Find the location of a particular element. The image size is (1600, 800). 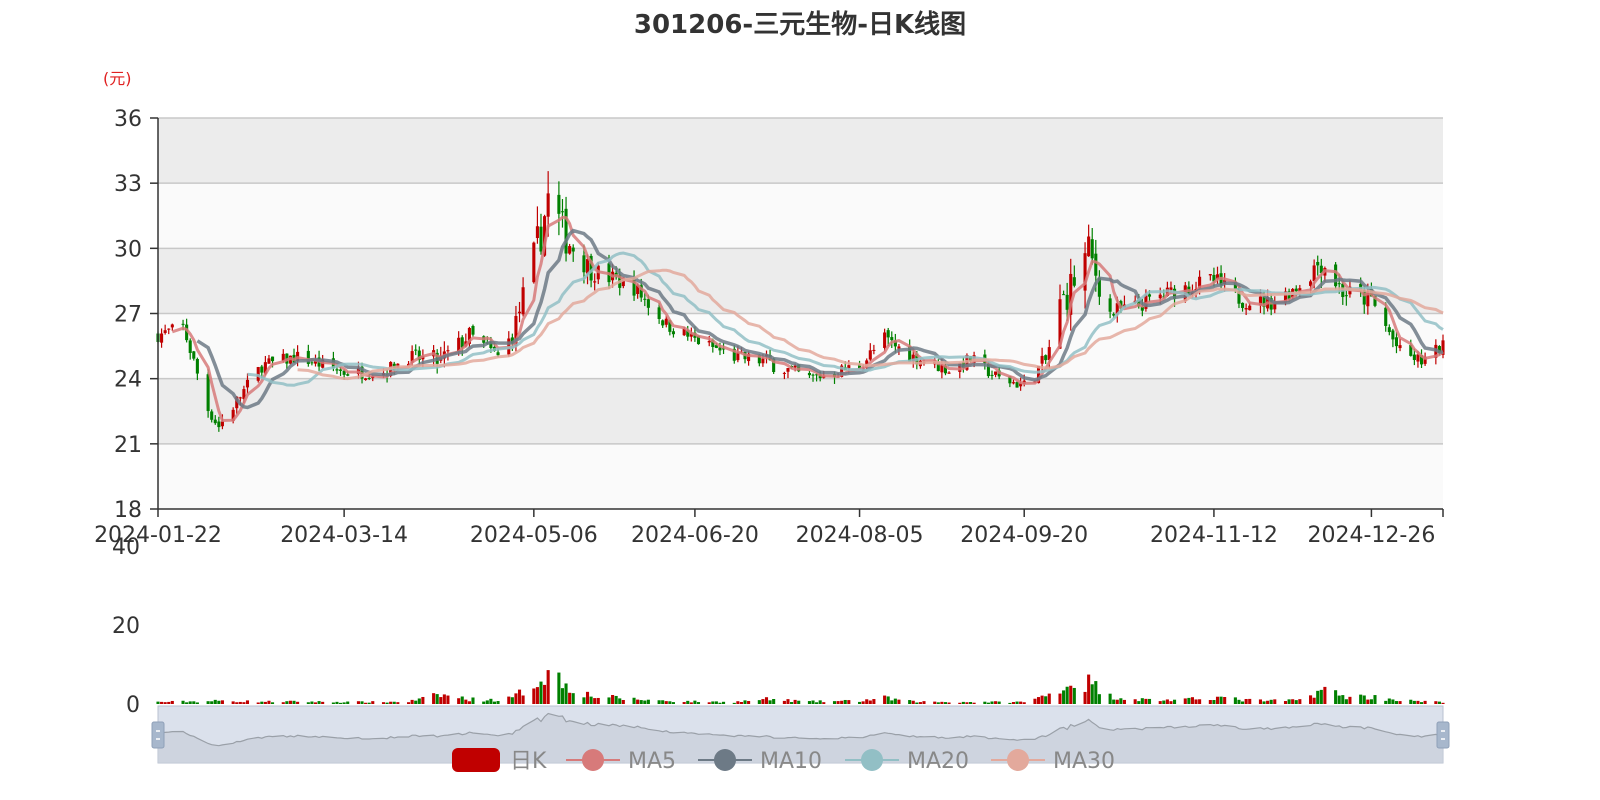

volume-bar-series is located at coordinates (800, 687).